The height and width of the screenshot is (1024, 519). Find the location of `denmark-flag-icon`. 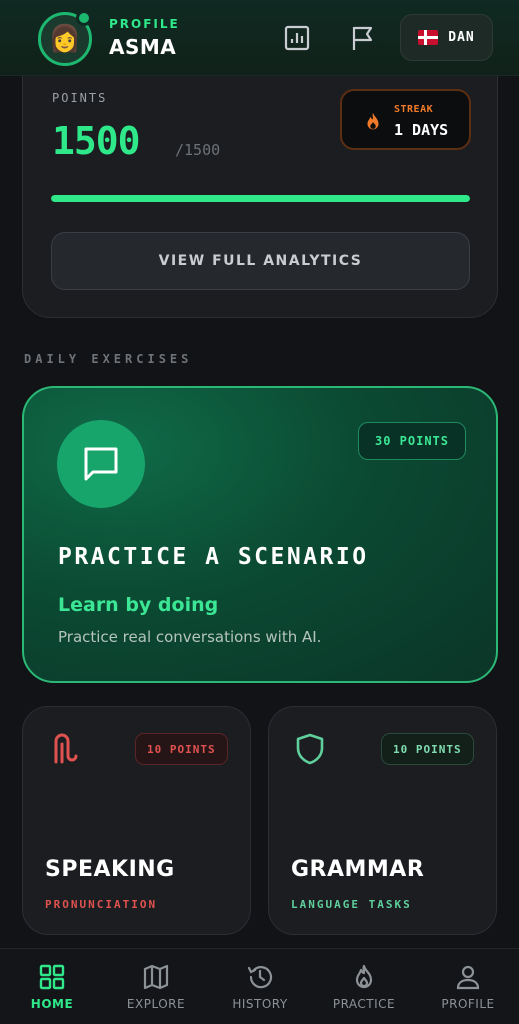

denmark-flag-icon is located at coordinates (428, 37).